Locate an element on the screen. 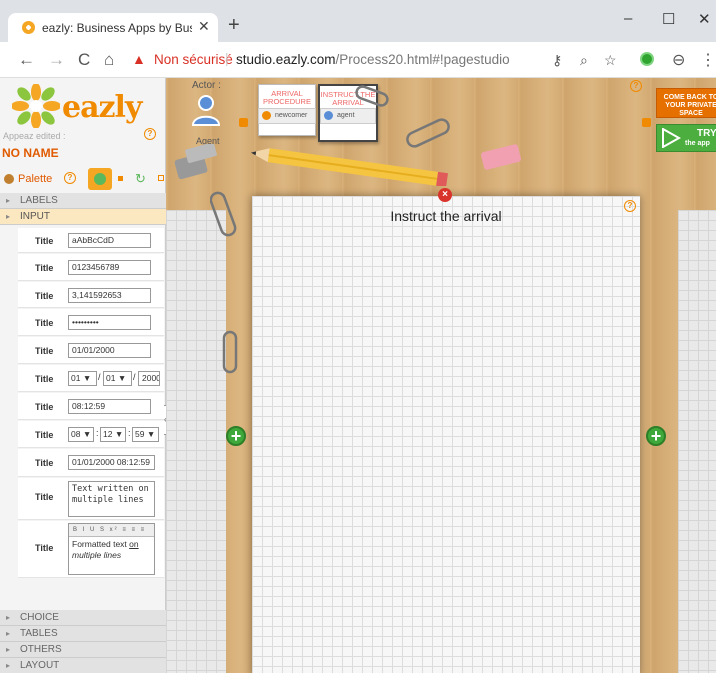  field-date: Title 01/01/2000 is located at coordinates (91, 350).